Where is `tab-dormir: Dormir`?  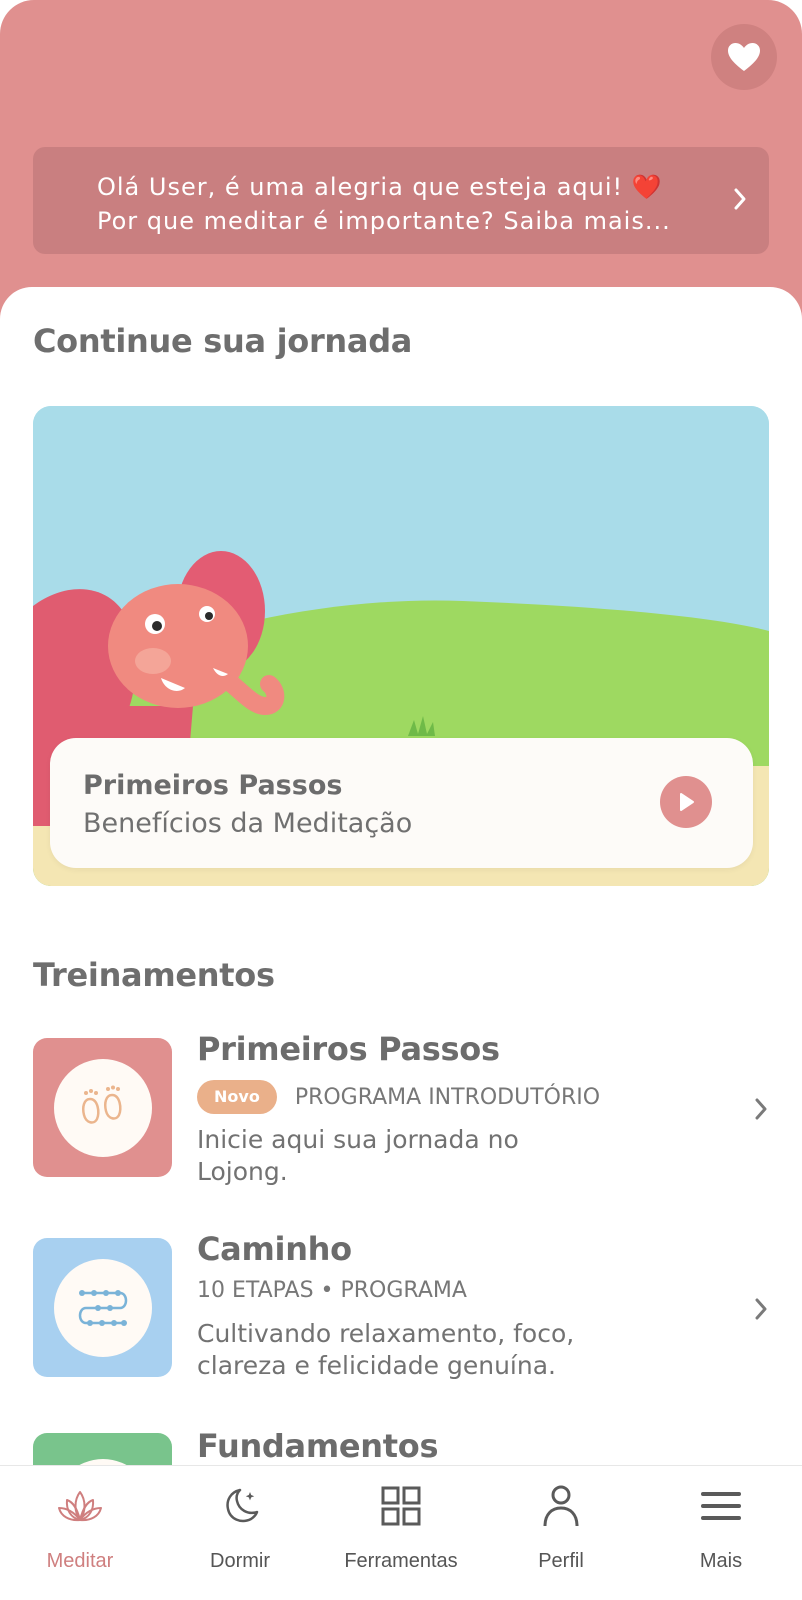 tab-dormir: Dormir is located at coordinates (240, 1533).